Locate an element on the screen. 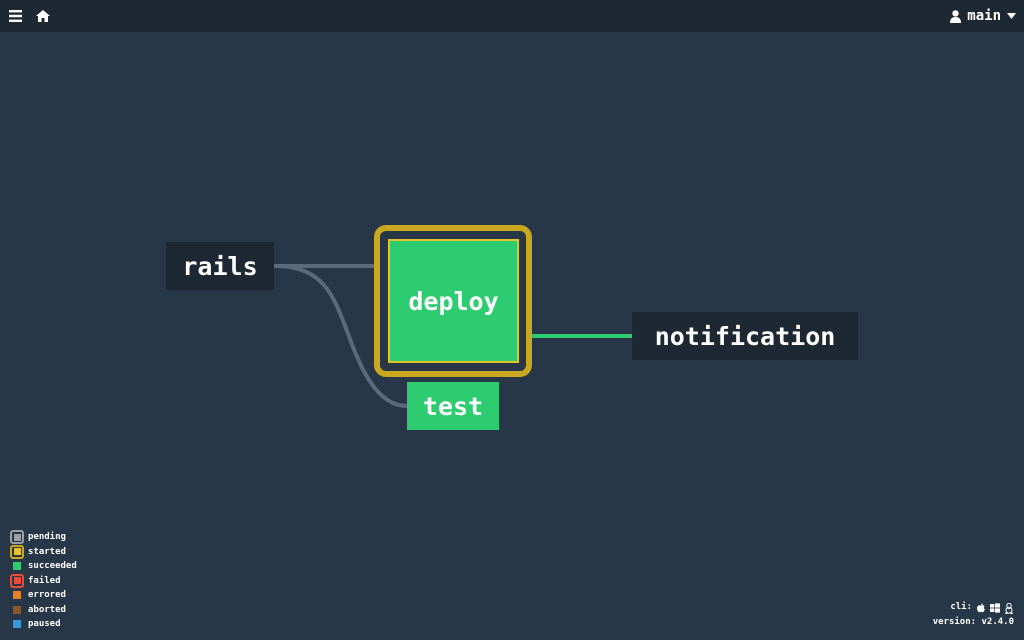  top-bar: main is located at coordinates (512, 16).